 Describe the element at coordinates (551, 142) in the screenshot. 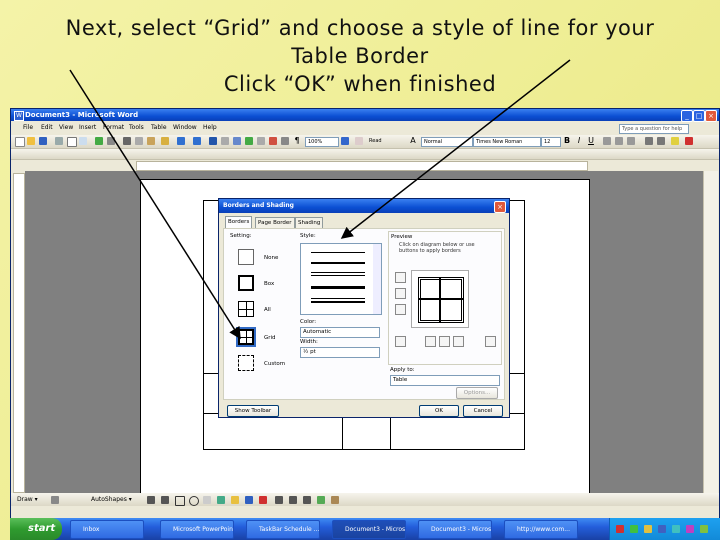

I see `font-size-select: 12` at that location.